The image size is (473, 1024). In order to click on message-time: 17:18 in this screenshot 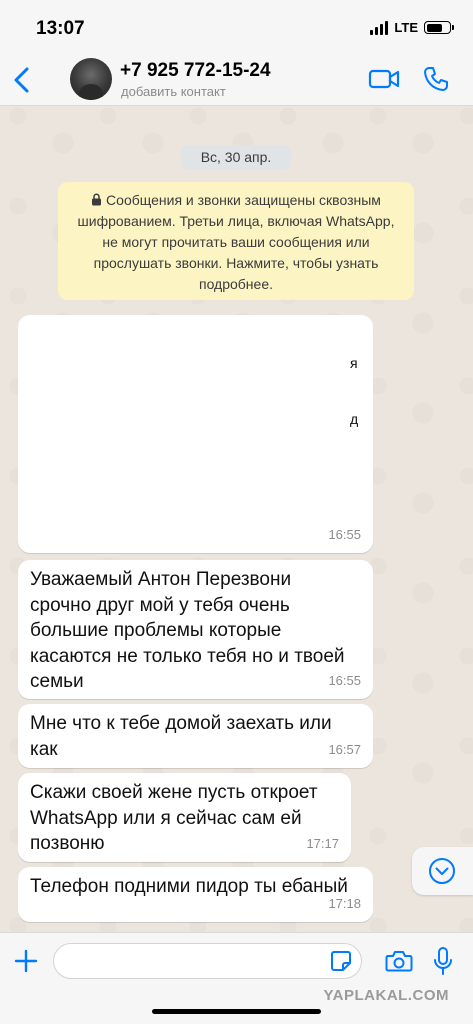, I will do `click(344, 903)`.